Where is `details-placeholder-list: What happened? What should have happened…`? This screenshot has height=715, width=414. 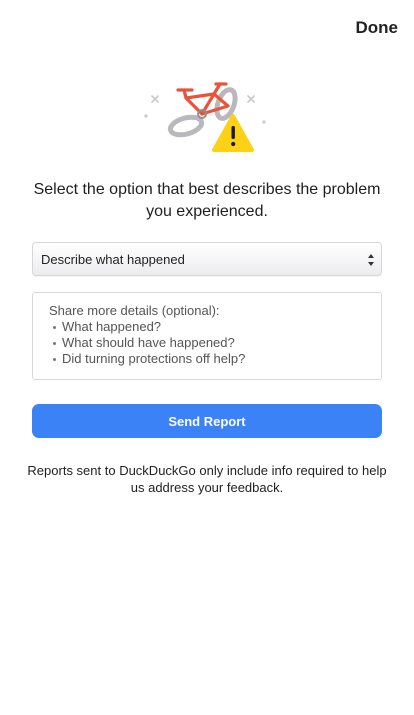
details-placeholder-list: What happened? What should have happened… is located at coordinates (207, 343).